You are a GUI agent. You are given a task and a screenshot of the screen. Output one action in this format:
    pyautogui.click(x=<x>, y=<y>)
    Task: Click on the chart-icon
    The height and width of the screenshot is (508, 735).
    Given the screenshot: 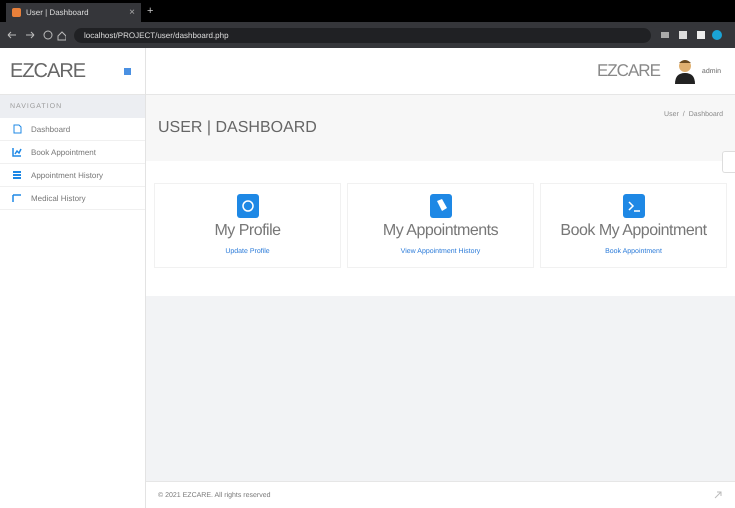 What is the action you would take?
    pyautogui.click(x=17, y=152)
    